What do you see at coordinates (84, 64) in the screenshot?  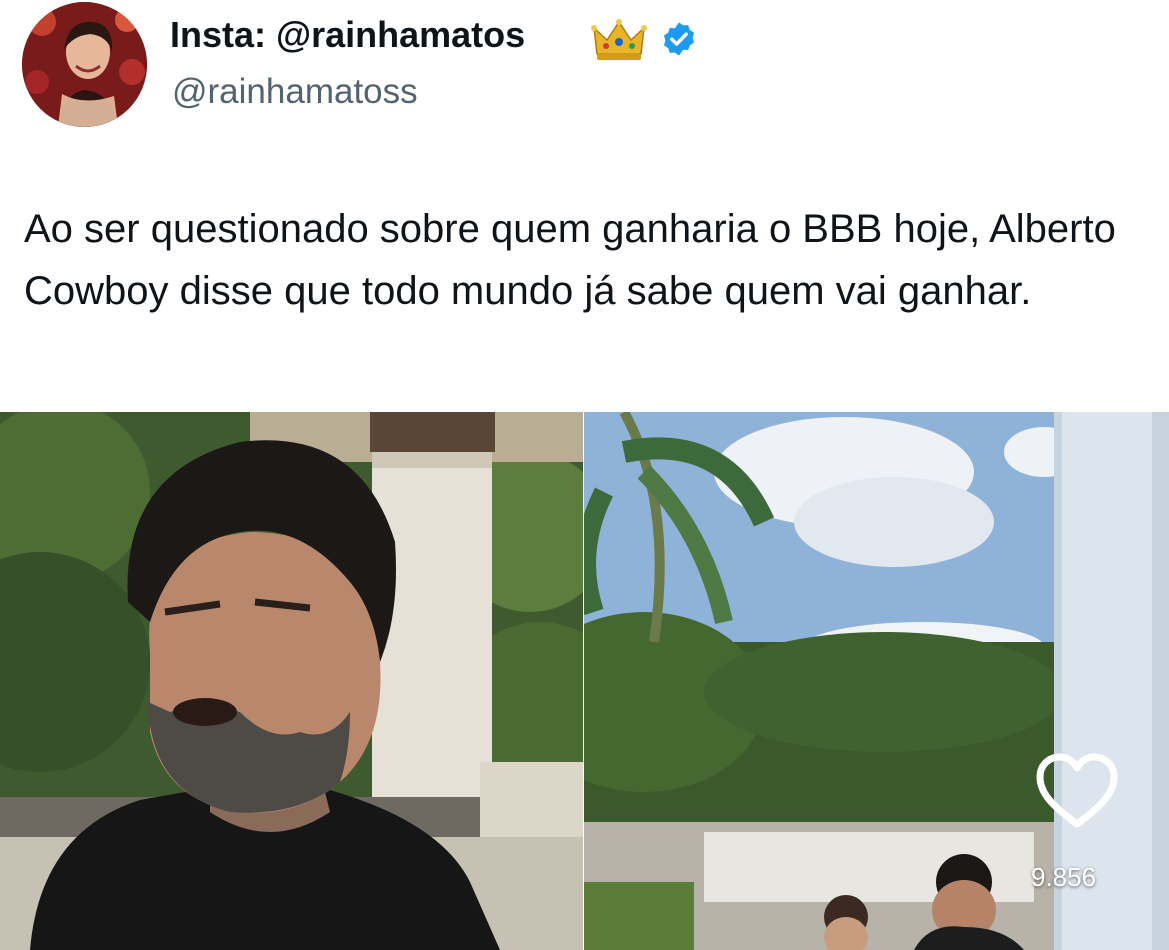 I see `avatar` at bounding box center [84, 64].